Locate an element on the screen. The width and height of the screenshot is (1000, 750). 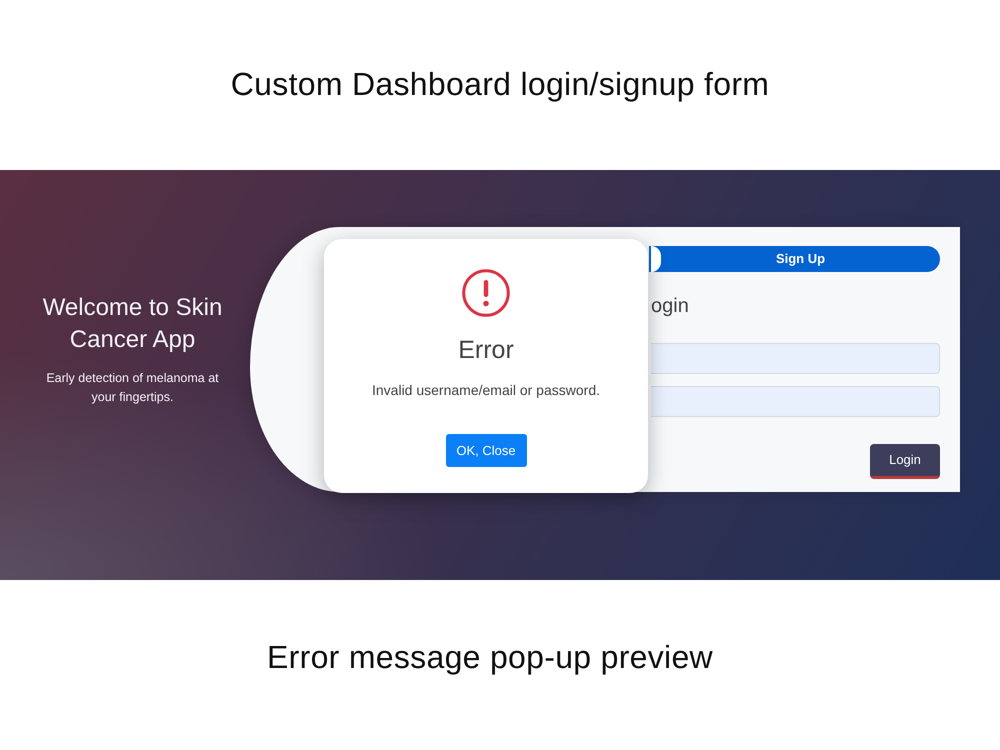
welcome-subtitle: Early detection of melanoma at your fingertips. is located at coordinates (132, 388).